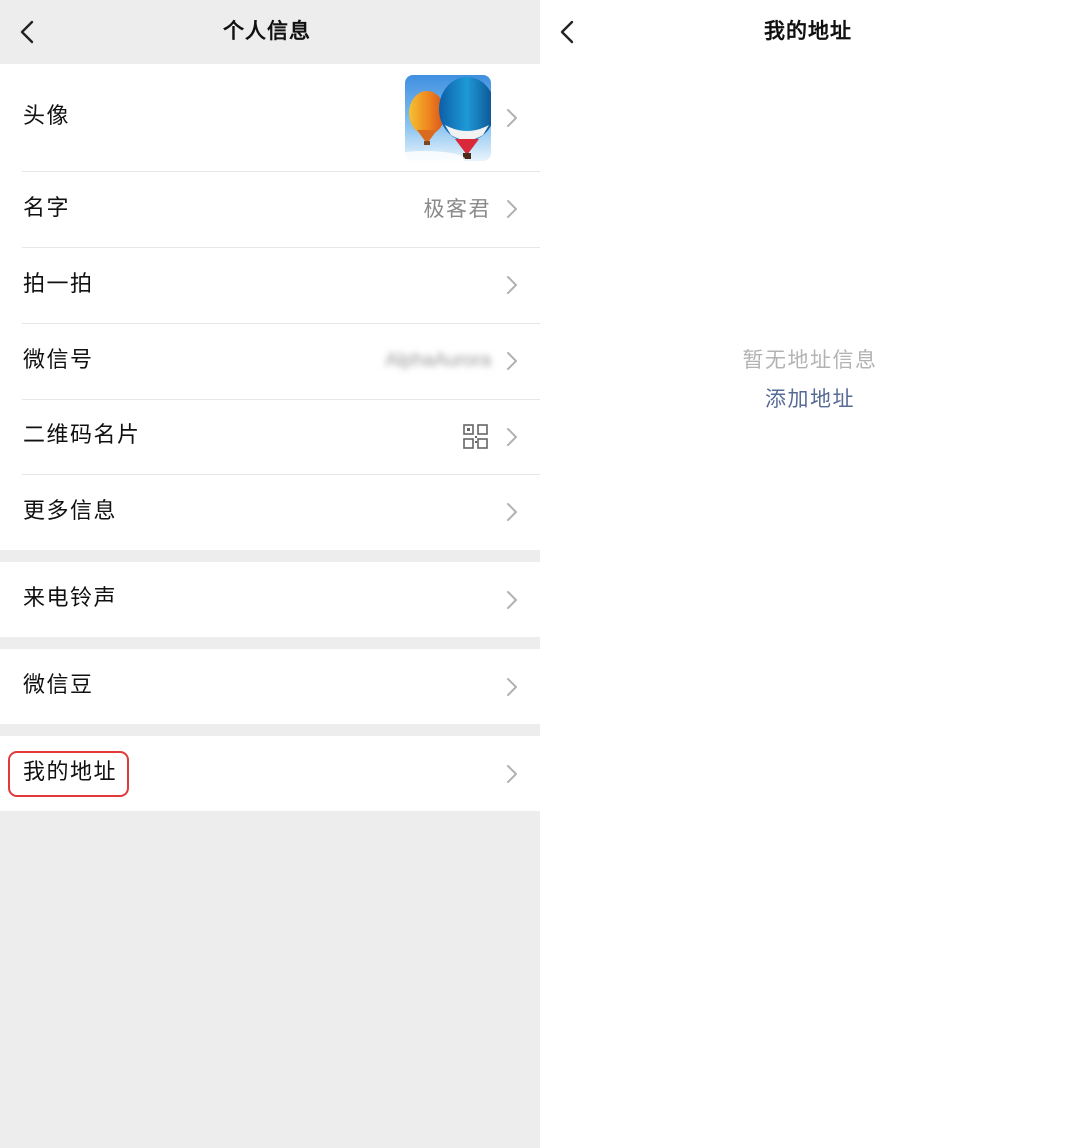 This screenshot has width=1080, height=1148. I want to click on row-label: 更多信息, so click(70, 511).